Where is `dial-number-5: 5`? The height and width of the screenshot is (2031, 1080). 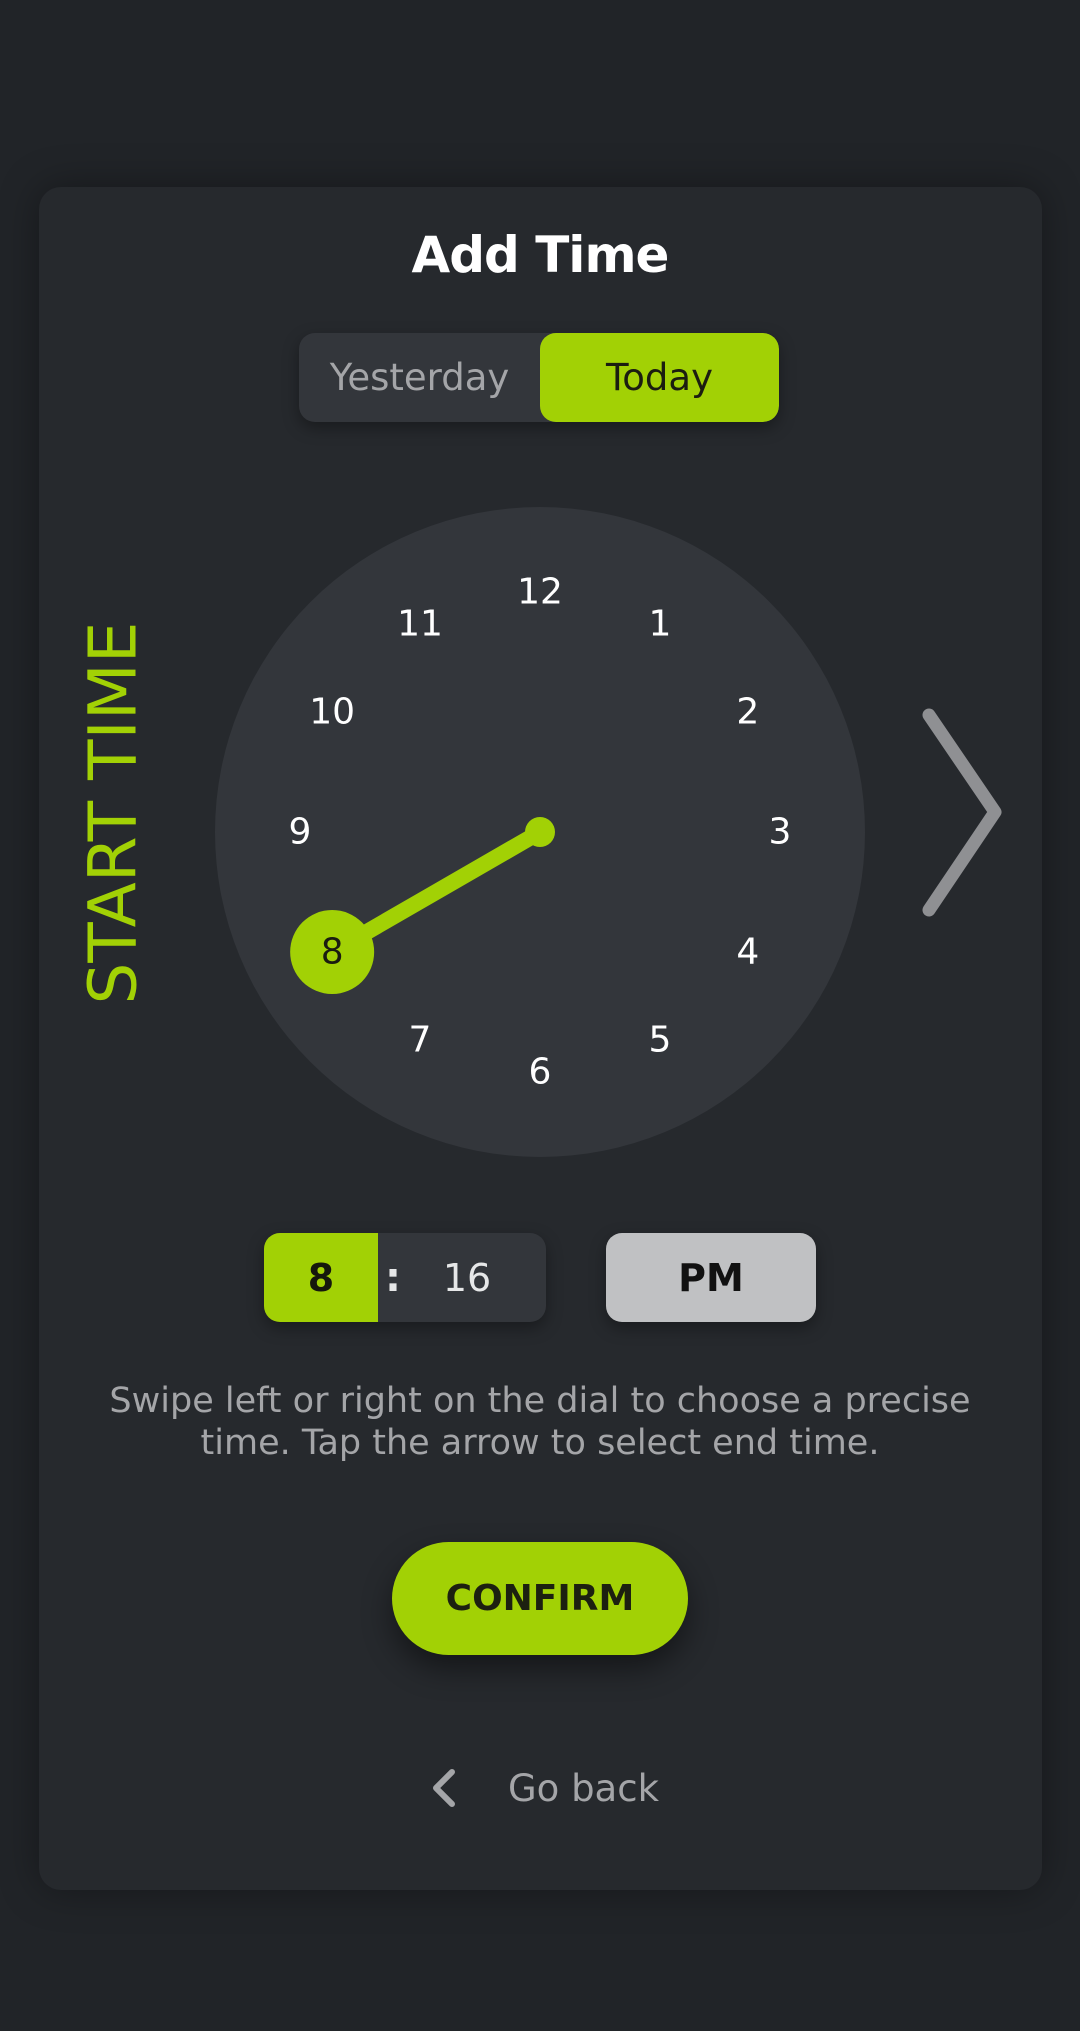 dial-number-5: 5 is located at coordinates (660, 1039).